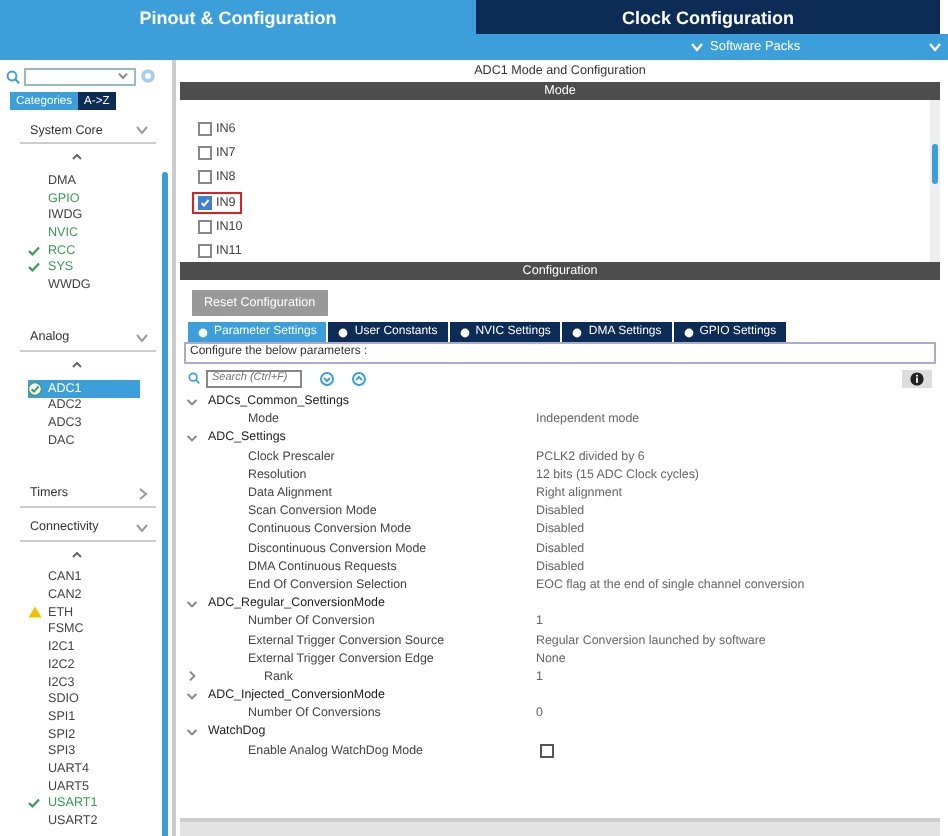  What do you see at coordinates (359, 378) in the screenshot?
I see `collapse-all-icon` at bounding box center [359, 378].